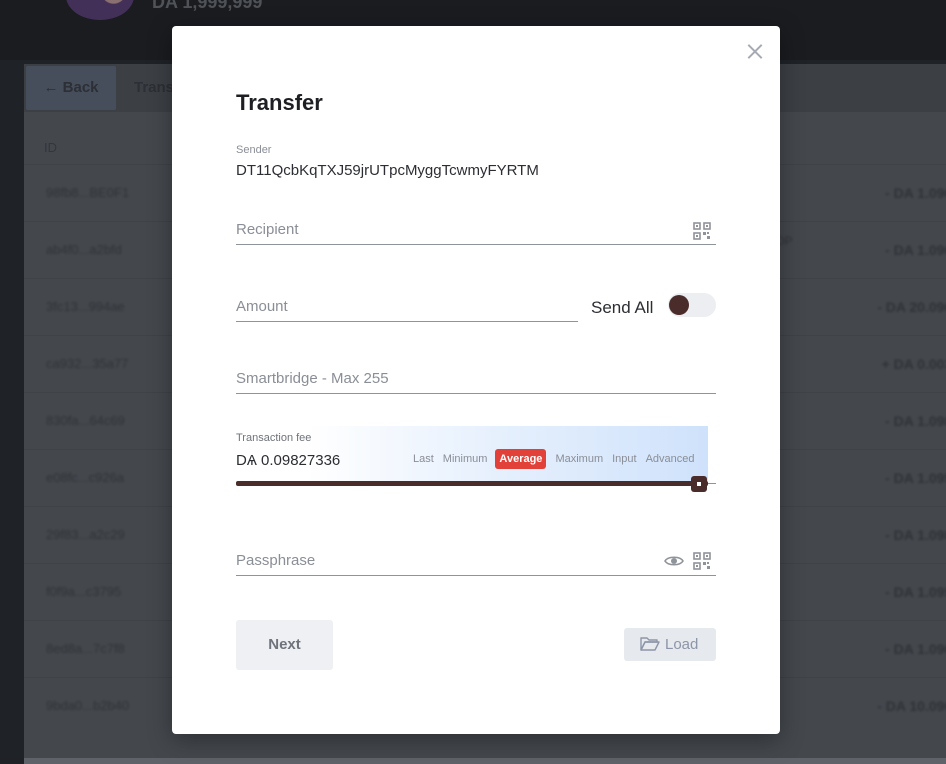 The height and width of the screenshot is (764, 946). What do you see at coordinates (755, 51) in the screenshot?
I see `close-icon` at bounding box center [755, 51].